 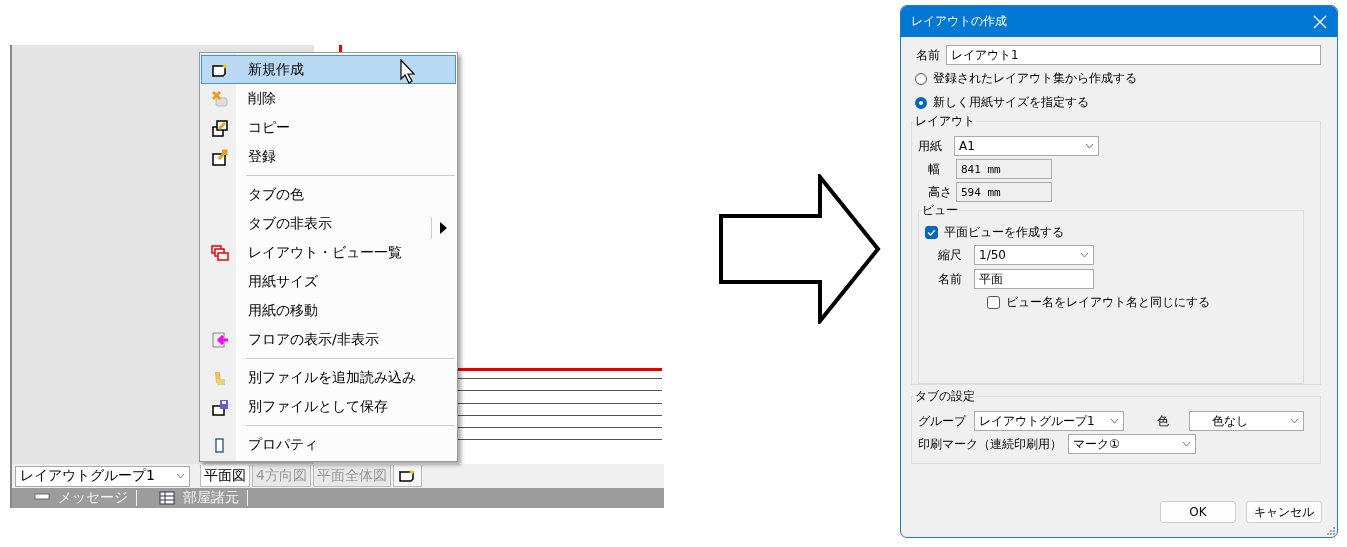 What do you see at coordinates (1132, 444) in the screenshot?
I see `print-mark-dropdown: マーク①` at bounding box center [1132, 444].